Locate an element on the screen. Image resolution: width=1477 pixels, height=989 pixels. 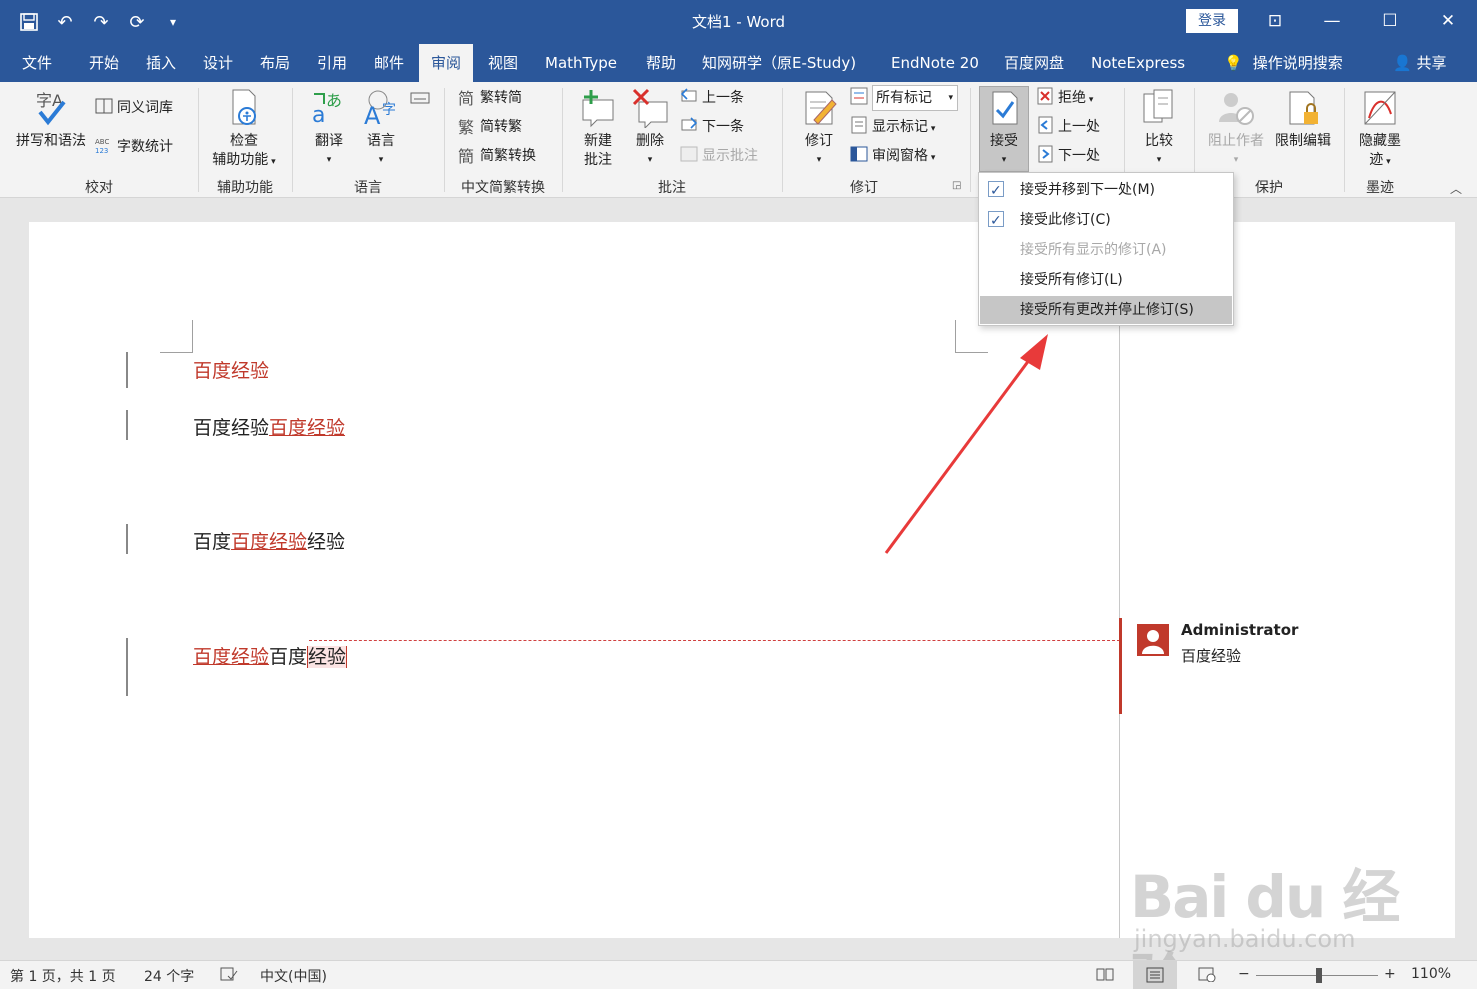
paragraph-3: 百度百度经验经验 is located at coordinates (269, 540).